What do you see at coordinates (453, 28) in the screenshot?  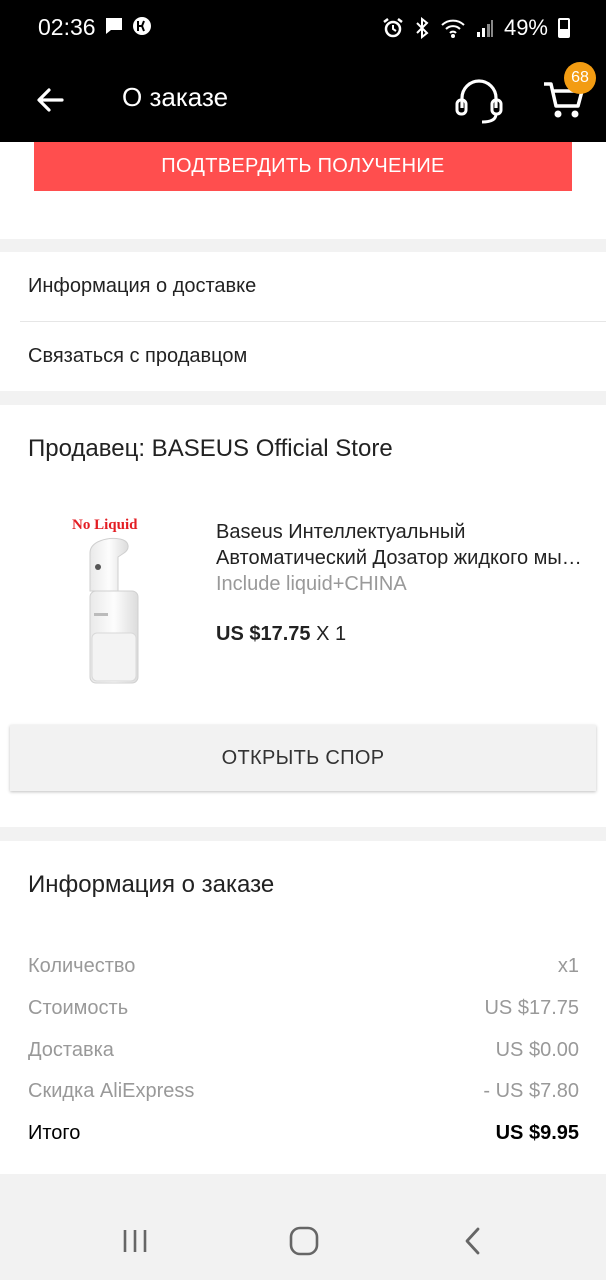 I see `wifi-icon` at bounding box center [453, 28].